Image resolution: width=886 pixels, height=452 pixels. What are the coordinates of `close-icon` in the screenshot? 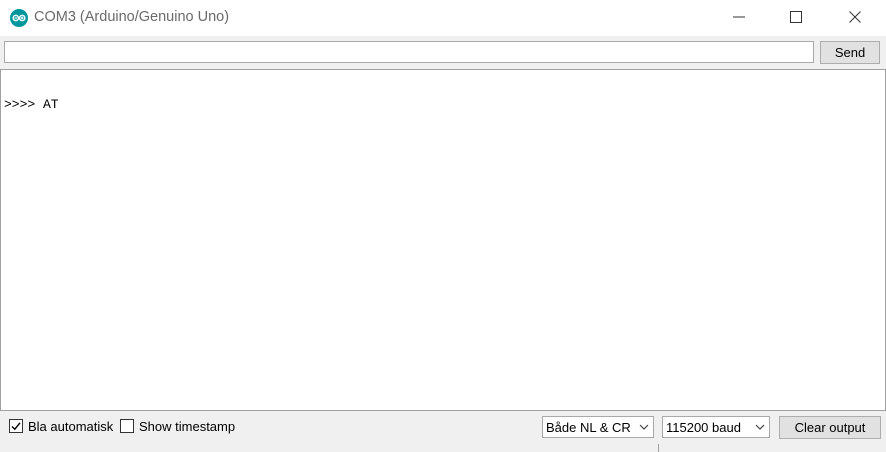 It's located at (855, 17).